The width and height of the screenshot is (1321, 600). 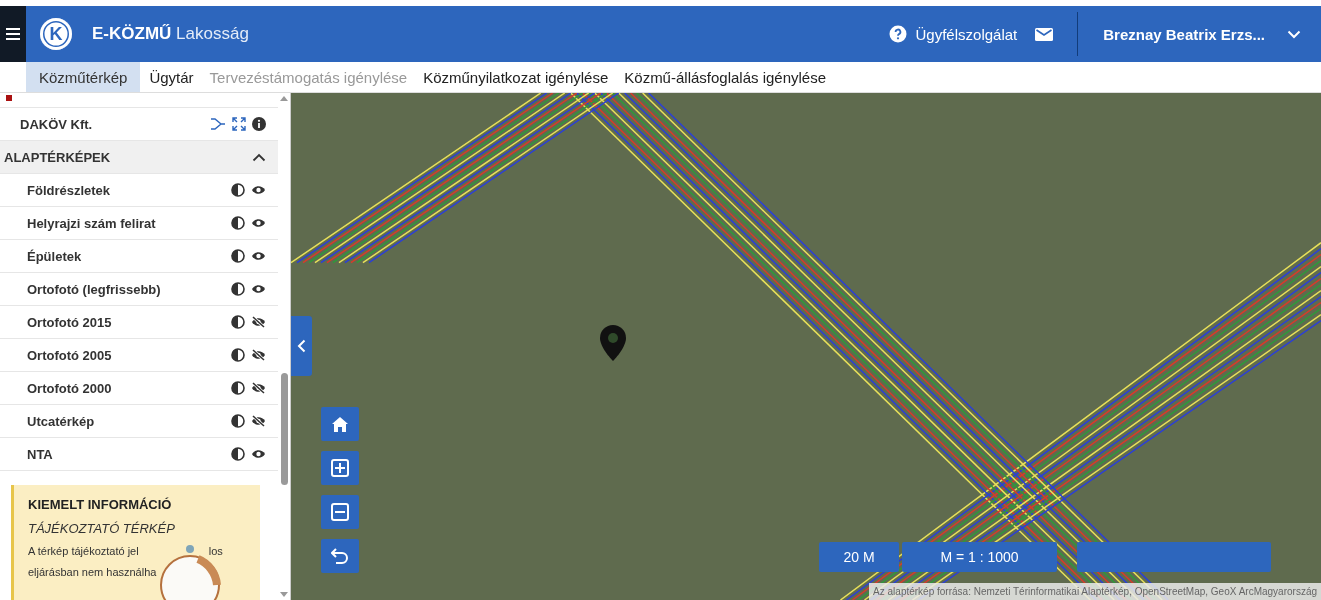 I want to click on layer-name: Épületek, so click(x=54, y=256).